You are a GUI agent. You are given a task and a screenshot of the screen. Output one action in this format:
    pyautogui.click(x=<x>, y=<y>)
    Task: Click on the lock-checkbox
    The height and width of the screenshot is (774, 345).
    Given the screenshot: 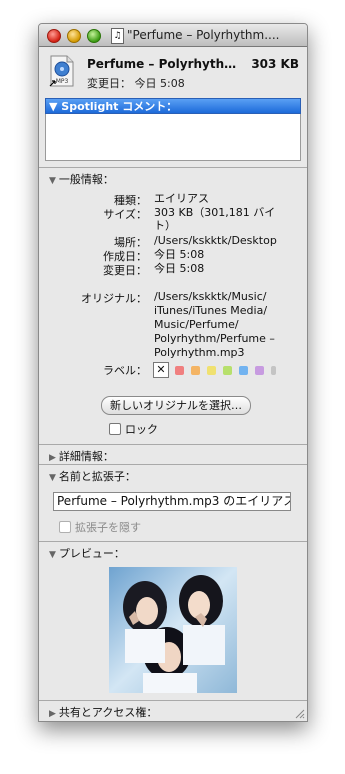 What is the action you would take?
    pyautogui.click(x=115, y=429)
    